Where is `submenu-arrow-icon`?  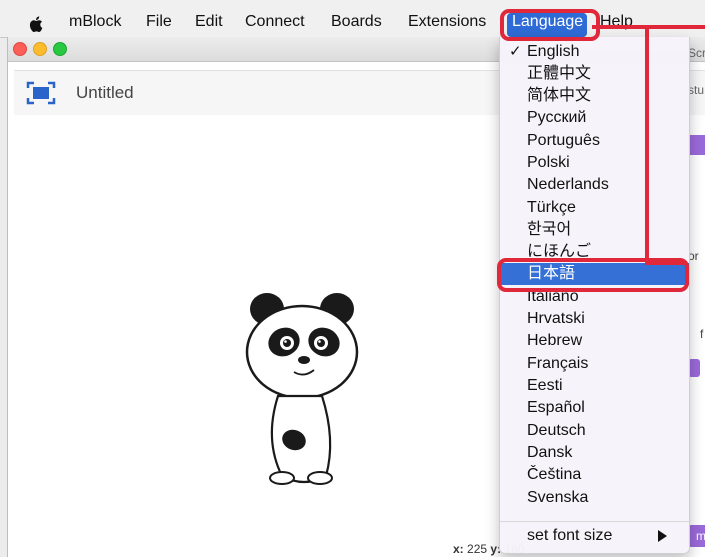 submenu-arrow-icon is located at coordinates (662, 536).